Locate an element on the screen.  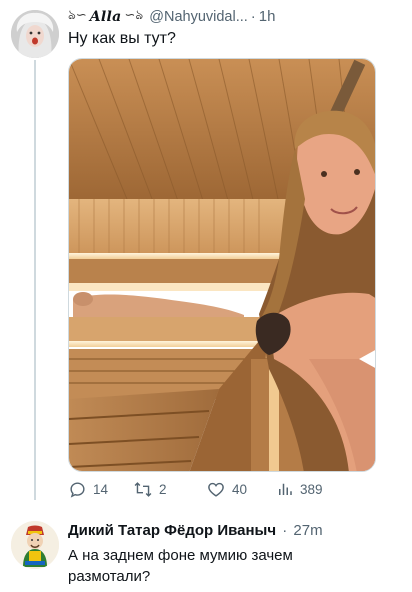
display-name: Alla is located at coordinates (106, 17).